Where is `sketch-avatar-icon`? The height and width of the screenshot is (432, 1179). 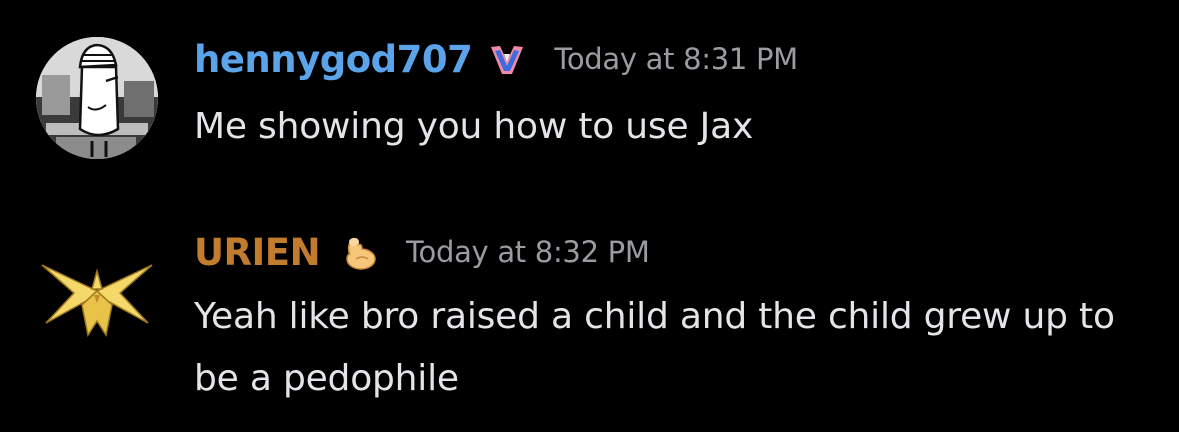 sketch-avatar-icon is located at coordinates (97, 98).